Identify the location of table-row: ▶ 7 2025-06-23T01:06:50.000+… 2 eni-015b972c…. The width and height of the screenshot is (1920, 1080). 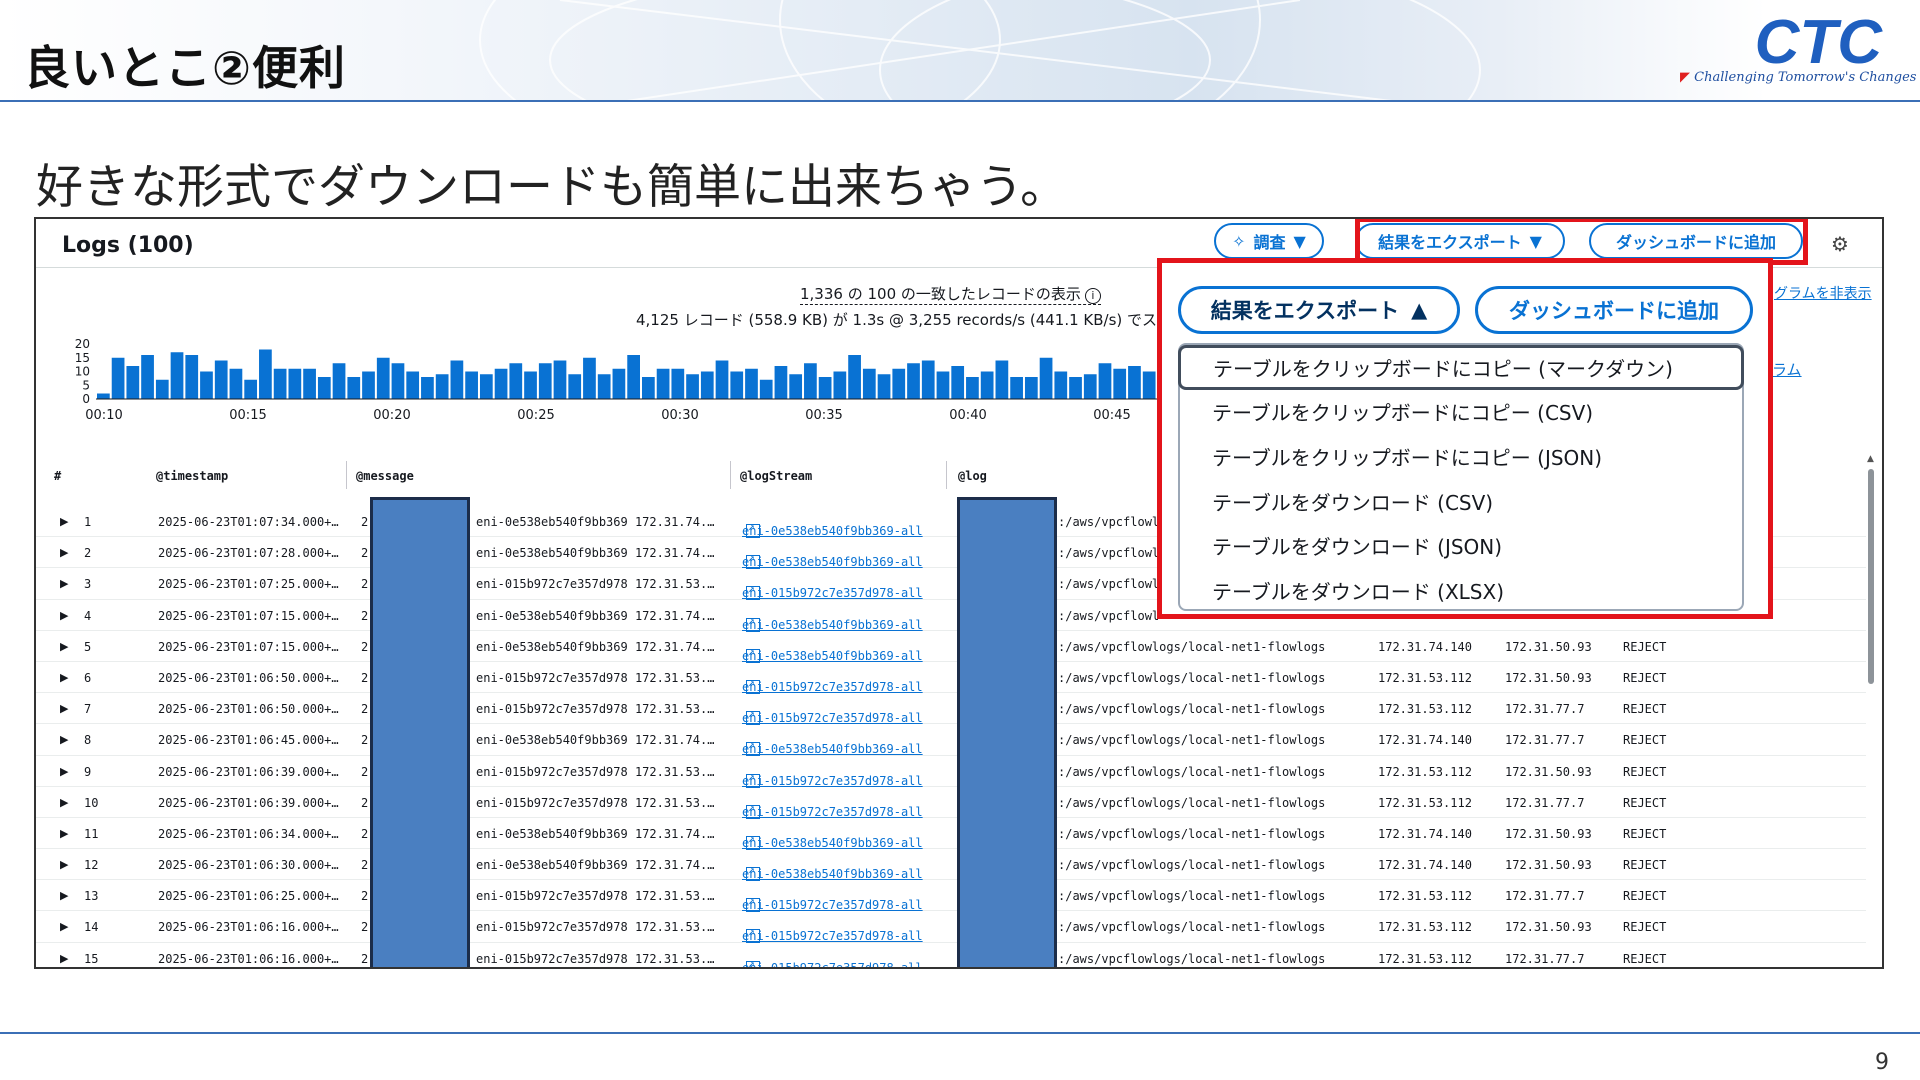
(951, 709).